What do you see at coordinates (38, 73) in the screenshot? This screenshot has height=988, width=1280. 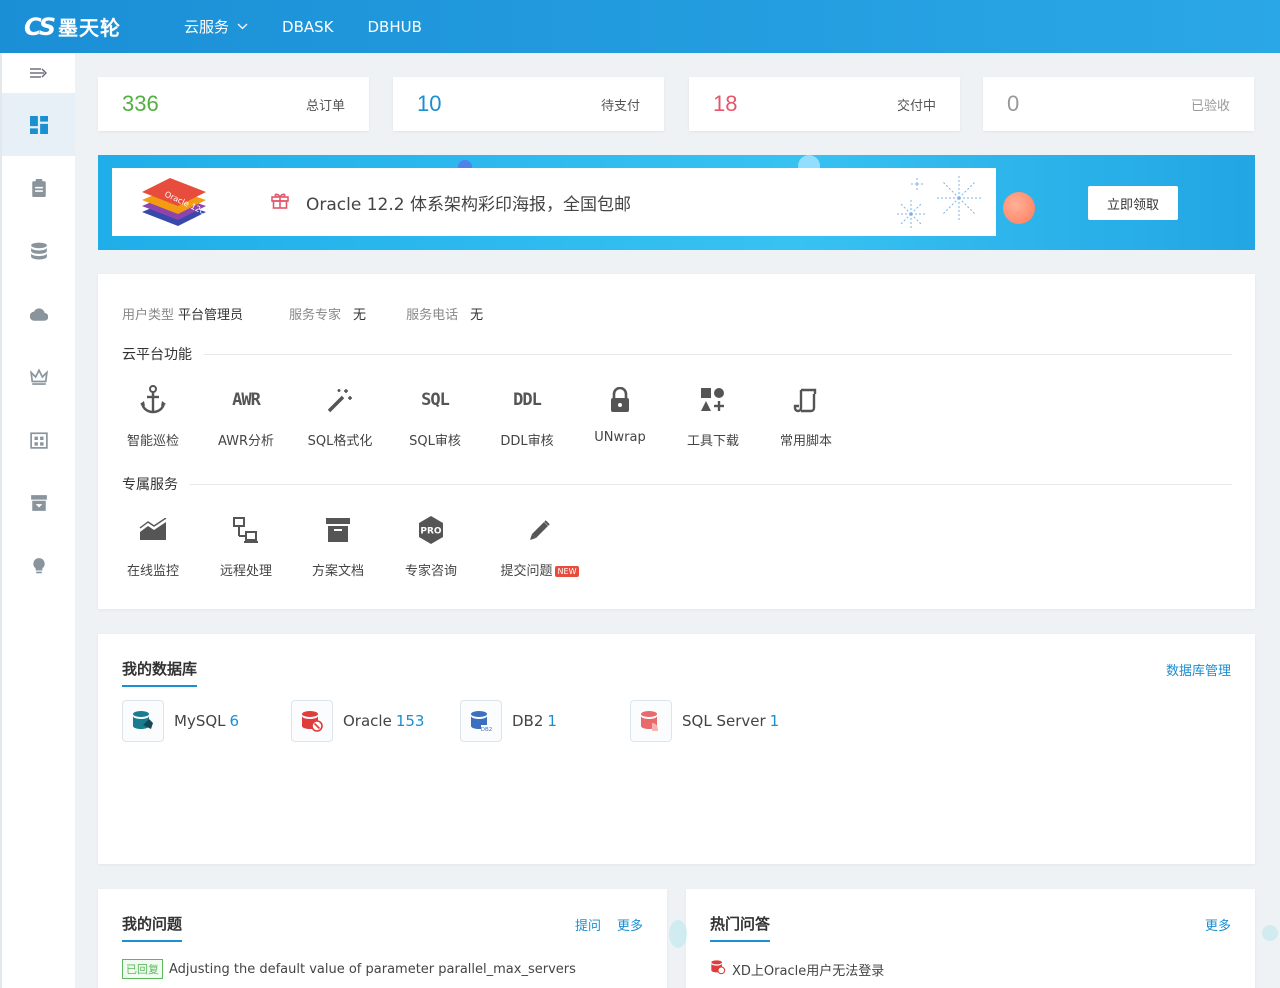 I see `menu-expand-icon` at bounding box center [38, 73].